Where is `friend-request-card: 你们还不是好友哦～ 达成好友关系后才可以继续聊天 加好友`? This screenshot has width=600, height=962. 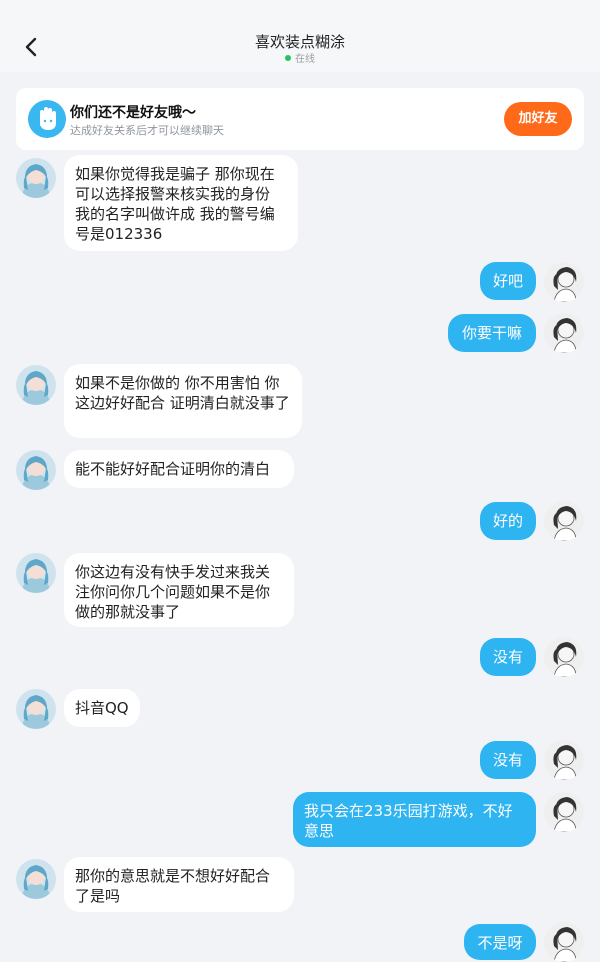
friend-request-card: 你们还不是好友哦～ 达成好友关系后才可以继续聊天 加好友 is located at coordinates (300, 119).